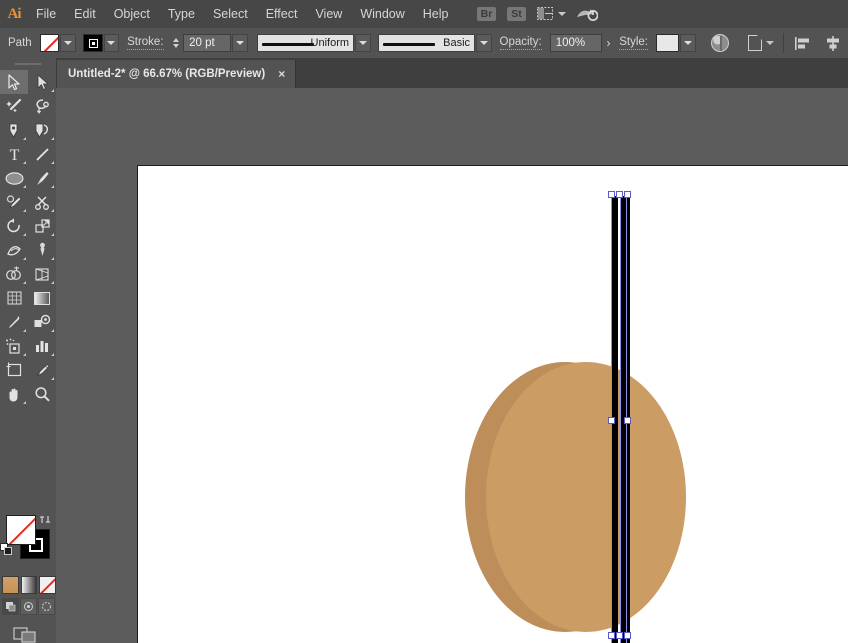  What do you see at coordinates (10, 585) in the screenshot?
I see `color-fill-button` at bounding box center [10, 585].